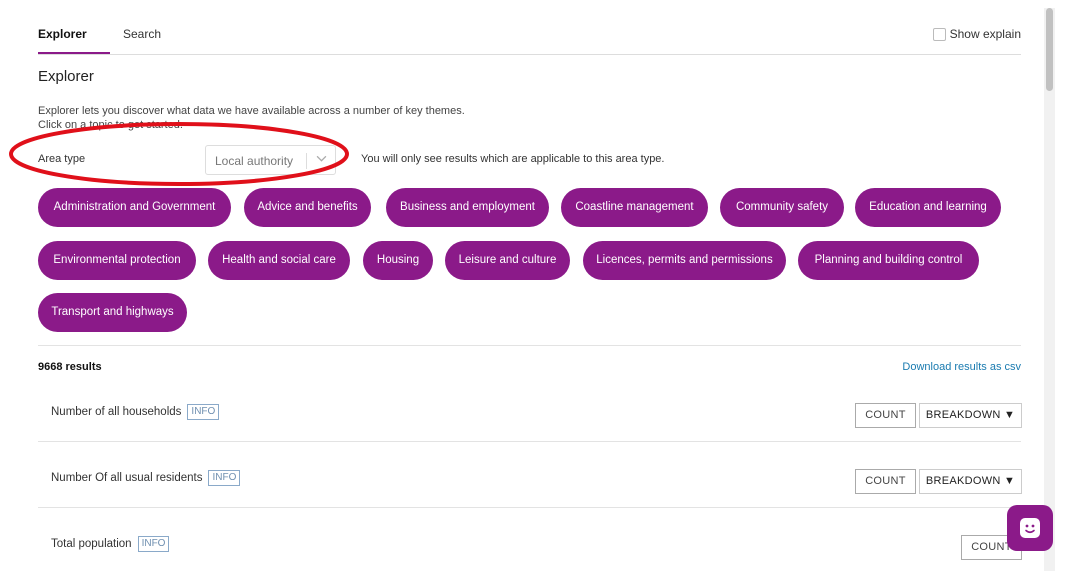 The height and width of the screenshot is (571, 1069). I want to click on chat-face-icon, so click(1030, 528).